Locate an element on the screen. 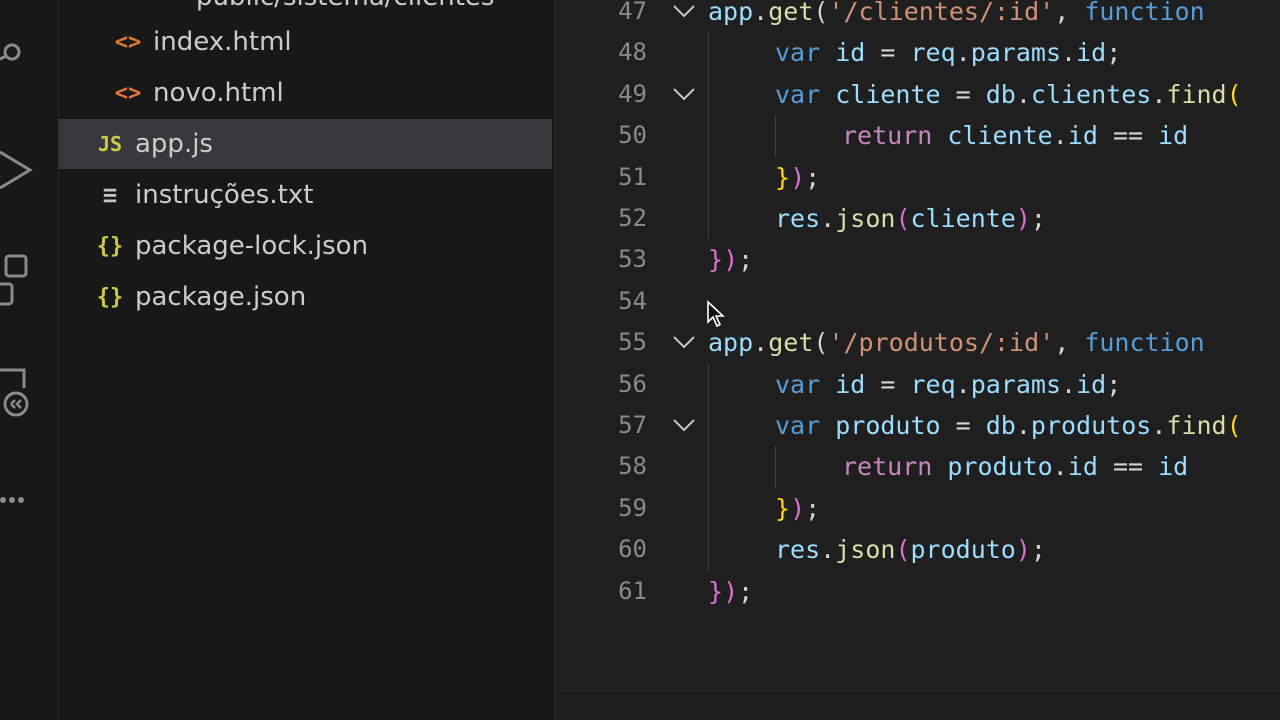 The height and width of the screenshot is (720, 1280). file-name: index.html is located at coordinates (222, 42).